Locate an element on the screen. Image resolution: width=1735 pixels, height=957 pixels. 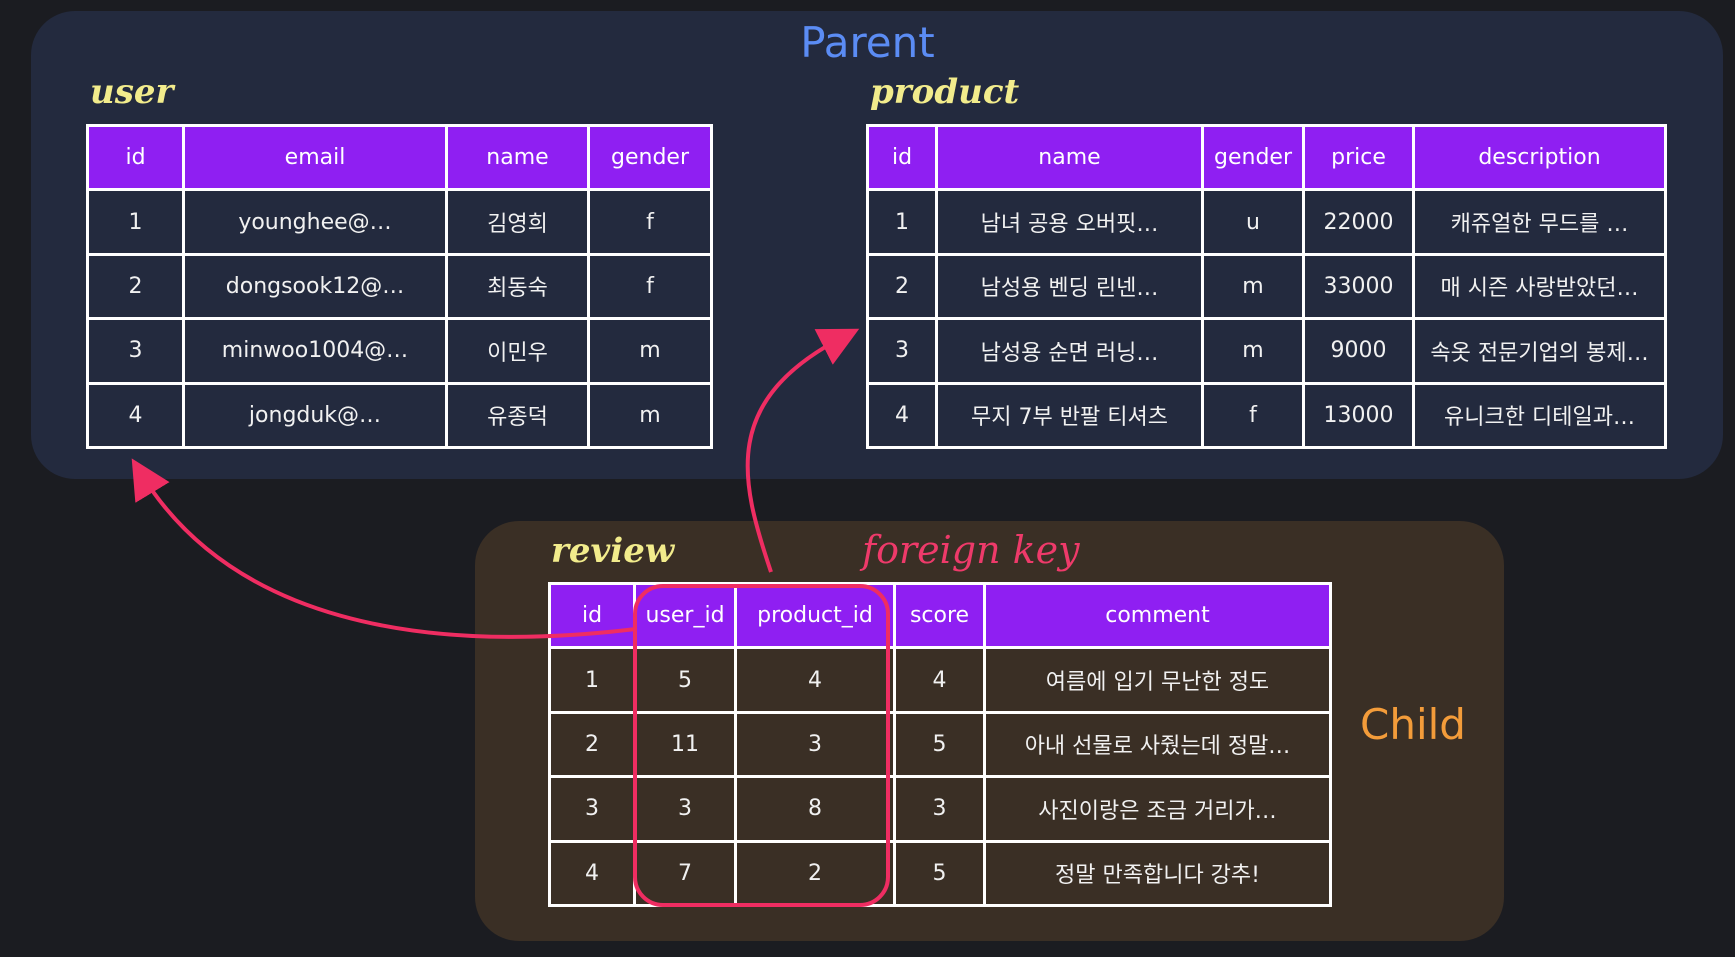
user-id-arrow is located at coordinates (384, 548).